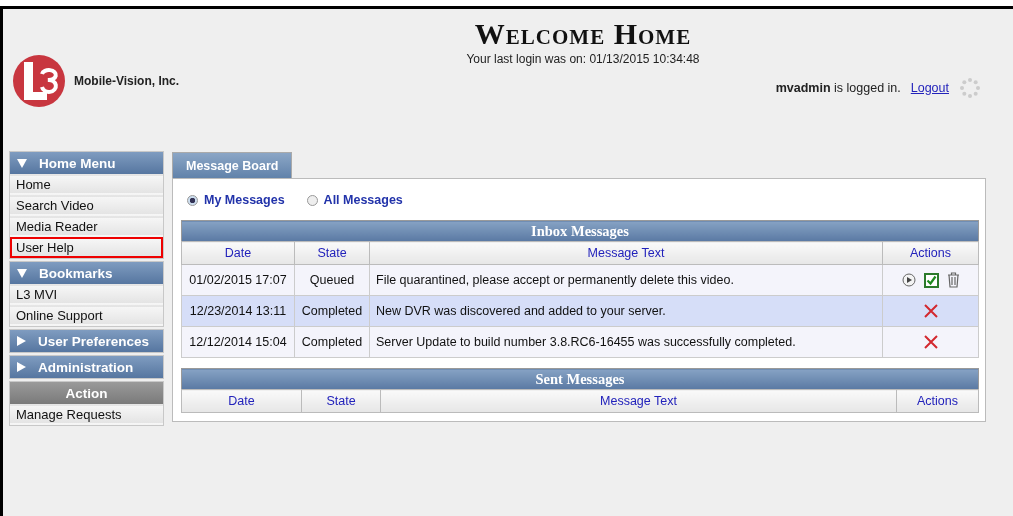  What do you see at coordinates (86, 414) in the screenshot?
I see `menu-item: Manage Requests` at bounding box center [86, 414].